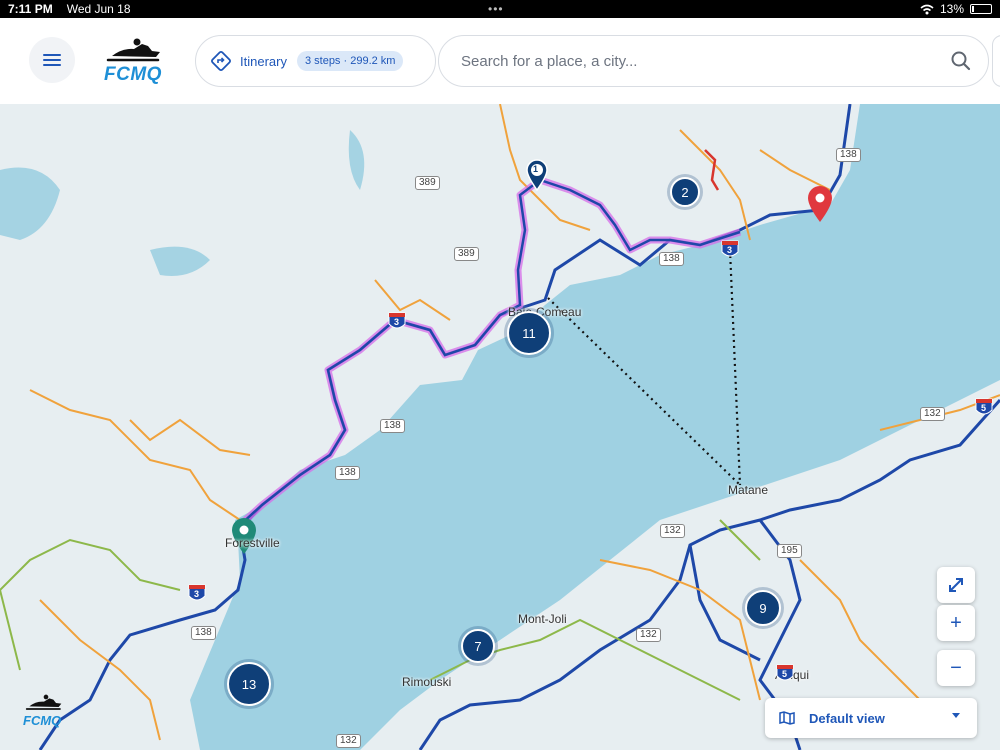 The width and height of the screenshot is (1000, 750). Describe the element at coordinates (789, 551) in the screenshot. I see `route-shield: 195` at that location.